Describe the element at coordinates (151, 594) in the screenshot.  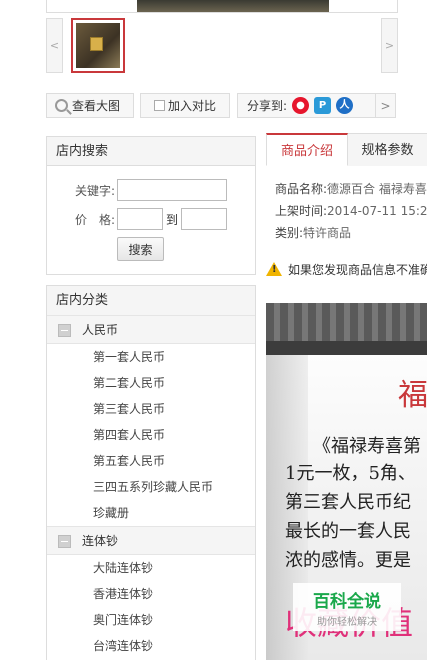
I see `category-item: 香港连体钞` at that location.